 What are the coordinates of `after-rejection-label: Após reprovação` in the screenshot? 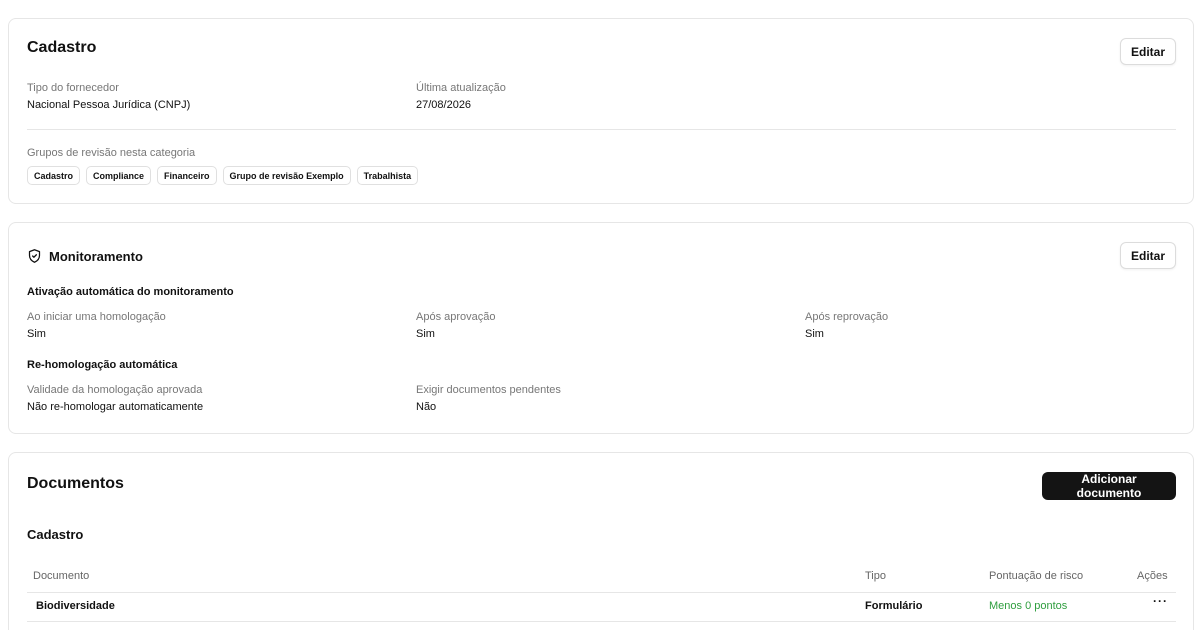 It's located at (847, 317).